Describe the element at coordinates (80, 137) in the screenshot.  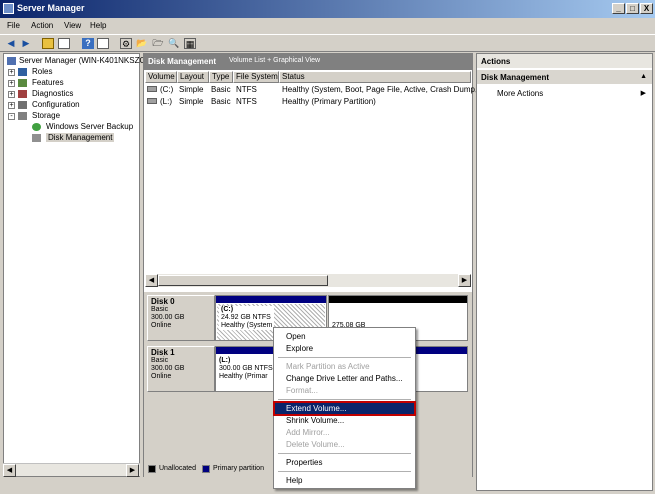
I see `tree-item-disk-management: Disk Management` at that location.